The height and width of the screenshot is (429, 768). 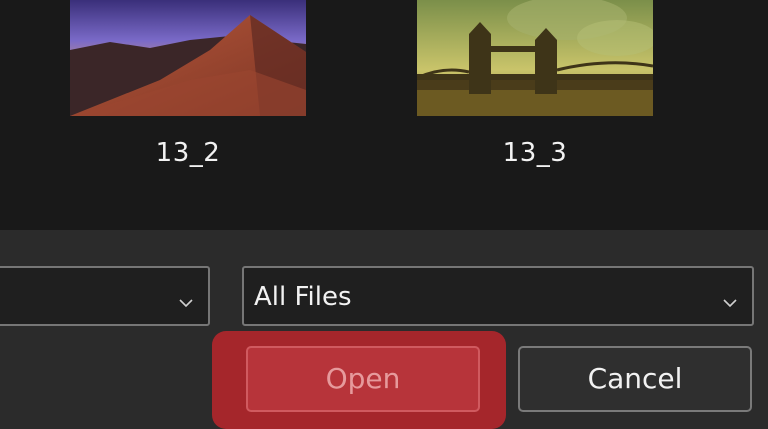 I want to click on file-name-label: 13_3, so click(x=535, y=153).